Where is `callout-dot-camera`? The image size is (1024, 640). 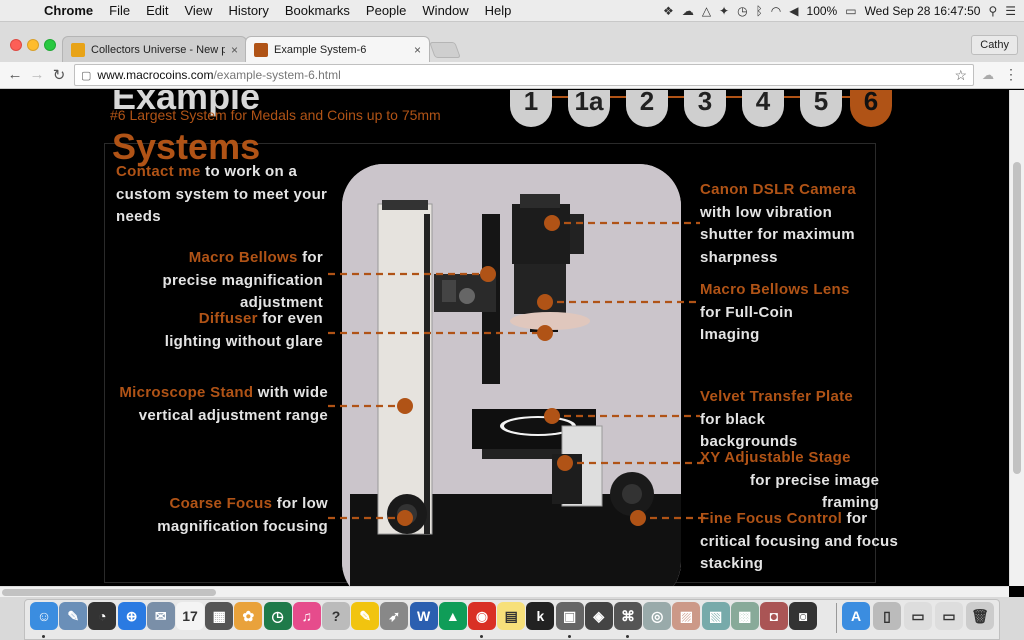
callout-dot-camera is located at coordinates (552, 223).